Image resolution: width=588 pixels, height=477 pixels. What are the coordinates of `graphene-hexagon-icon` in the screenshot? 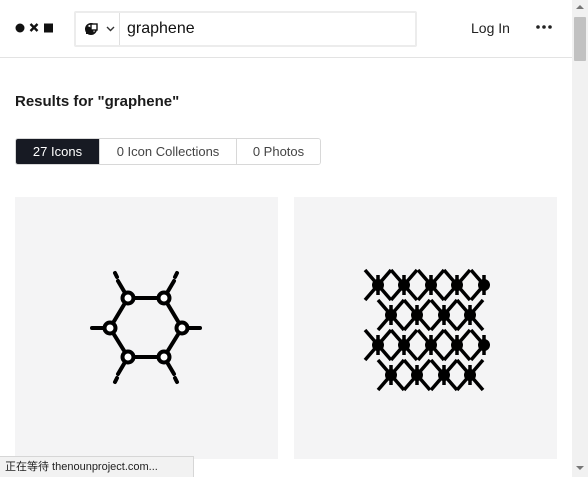 It's located at (146, 327).